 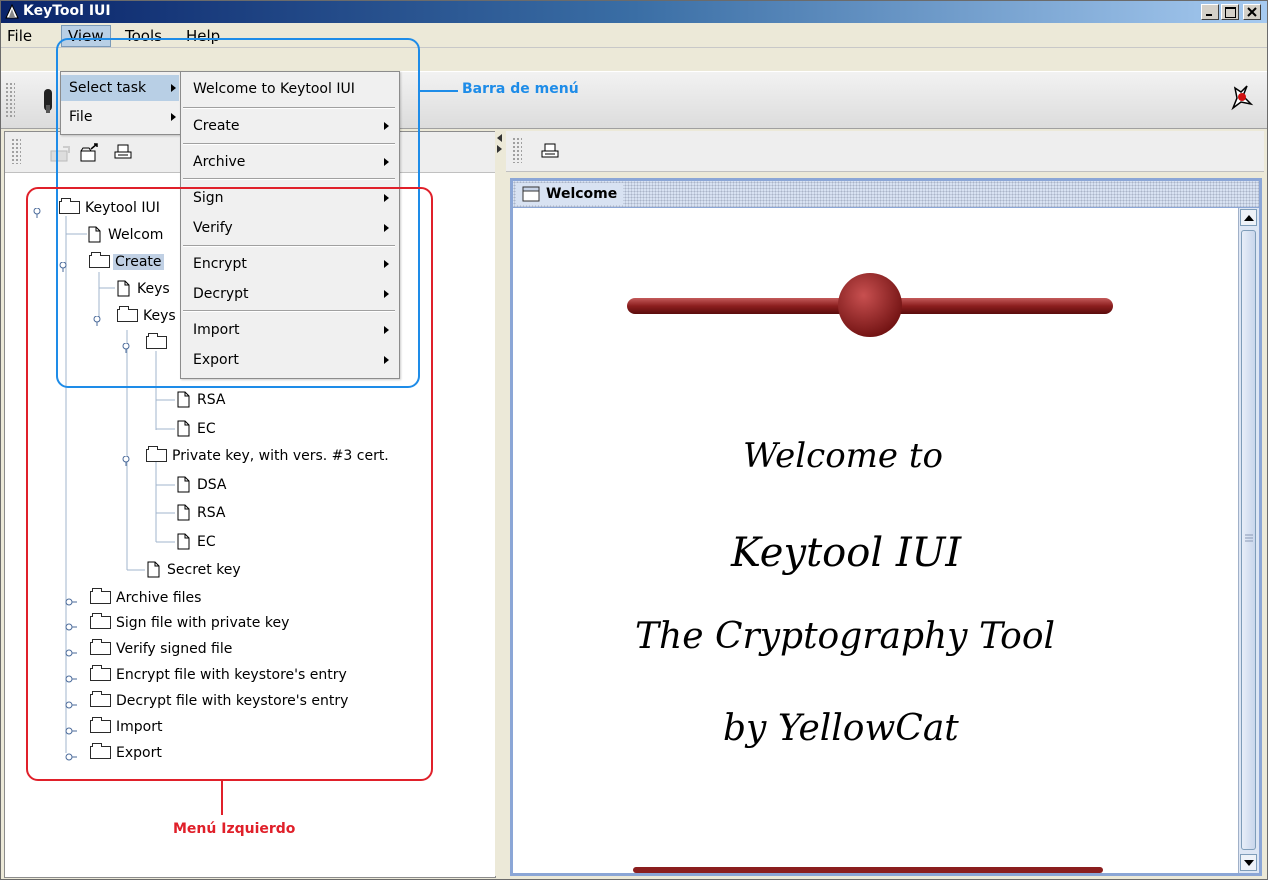 I want to click on thumb-grip-icon, so click(x=1249, y=538).